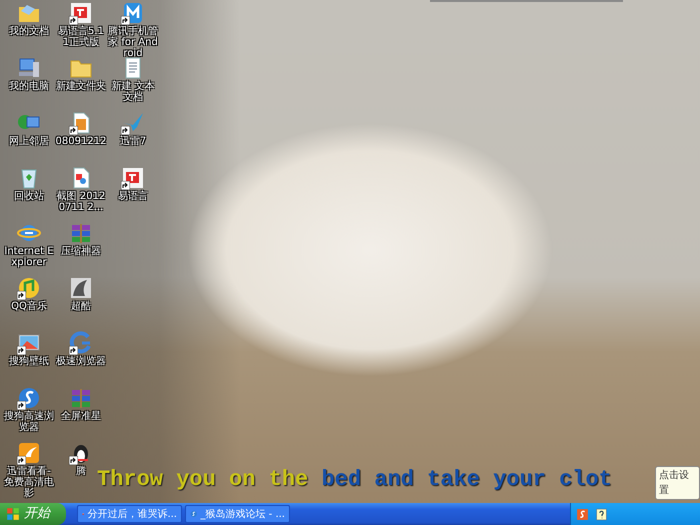  Describe the element at coordinates (13, 514) in the screenshot. I see `windows-logo-icon` at that location.